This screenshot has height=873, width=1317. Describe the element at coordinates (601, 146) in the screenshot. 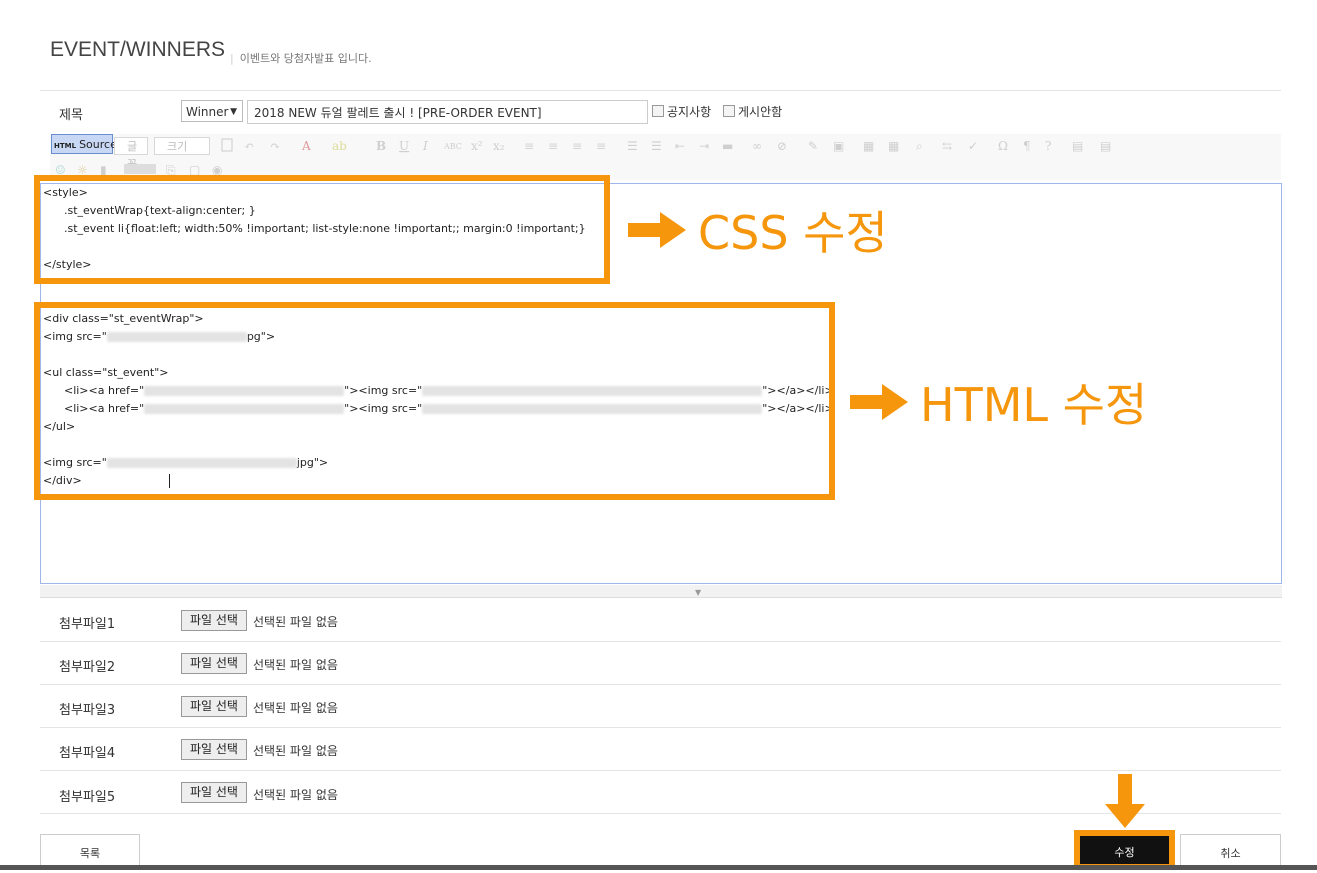

I see `justify-icon: ≡` at that location.